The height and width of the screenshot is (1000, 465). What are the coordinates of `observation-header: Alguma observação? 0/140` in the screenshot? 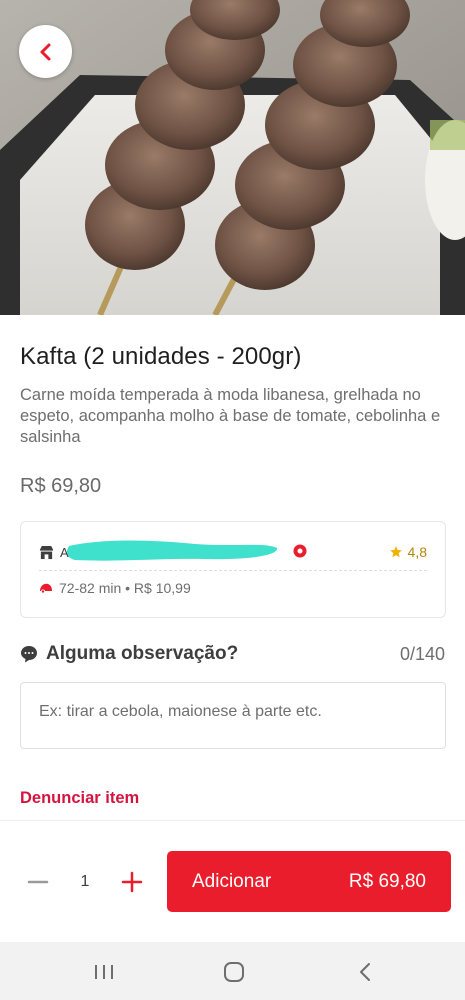 It's located at (232, 654).